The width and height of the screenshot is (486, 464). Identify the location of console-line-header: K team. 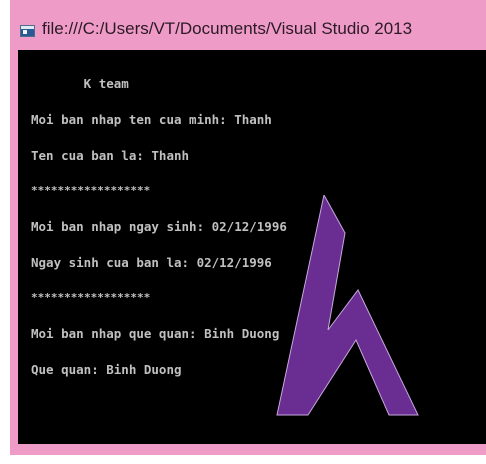
(80, 83).